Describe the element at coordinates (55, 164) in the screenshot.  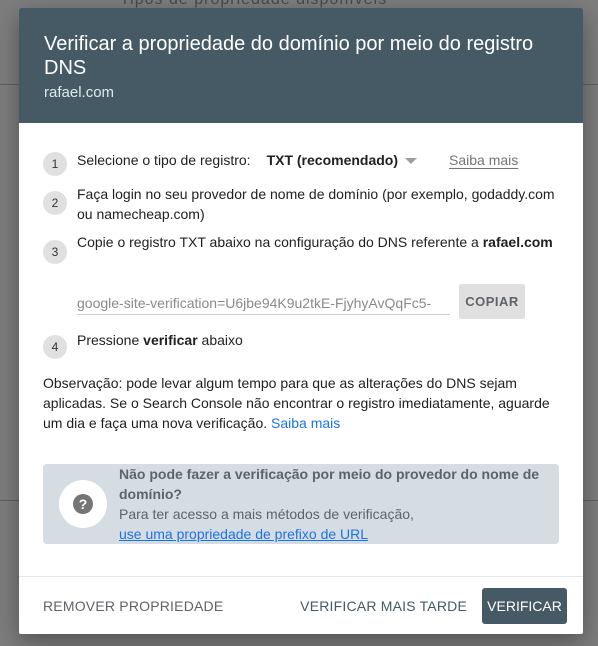
I see `step-number: 1` at that location.